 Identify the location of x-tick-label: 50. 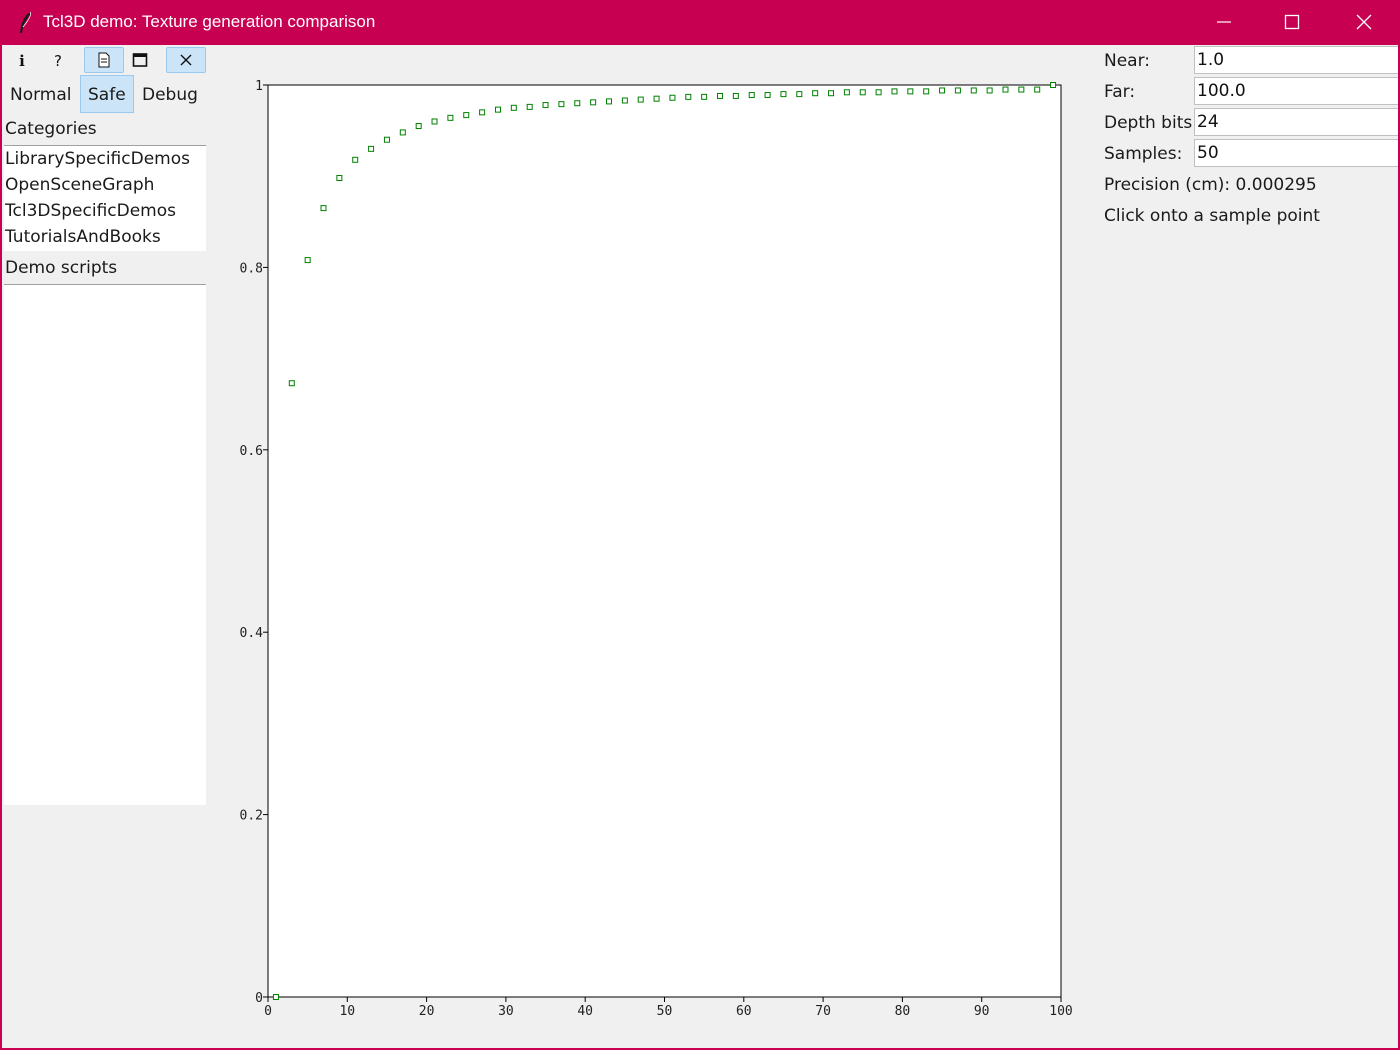
(665, 1011).